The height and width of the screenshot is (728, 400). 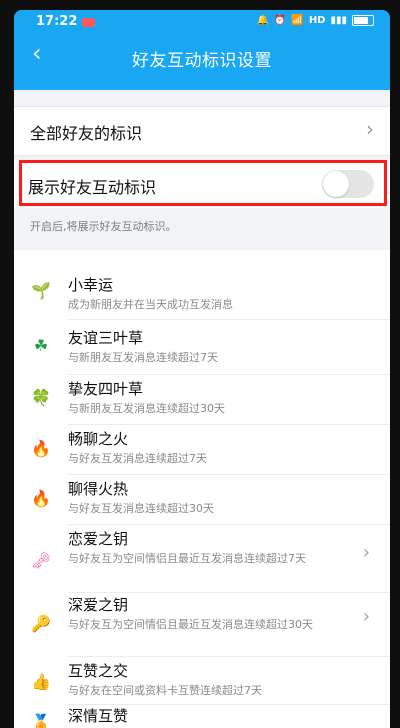 I want to click on toggle-hint: 开启后,将展示好友互动标识。, so click(x=103, y=226).